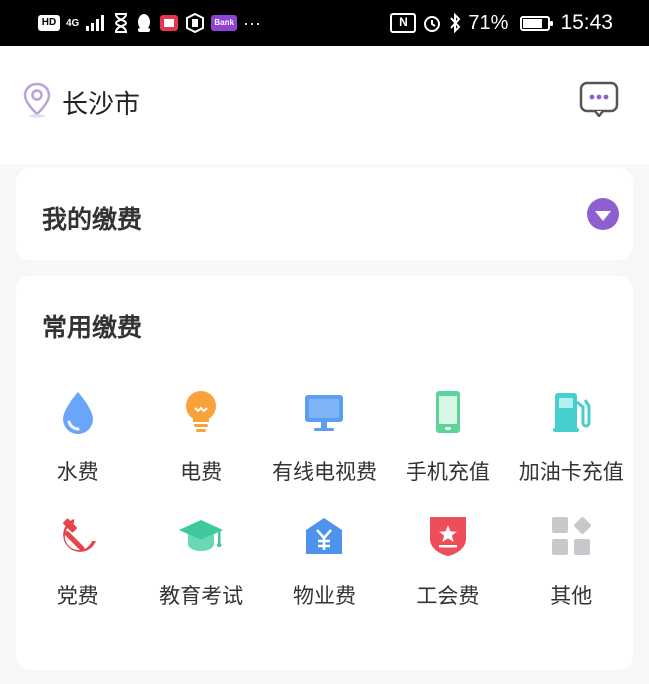  Describe the element at coordinates (101, 102) in the screenshot. I see `city-selector: 长沙市` at that location.